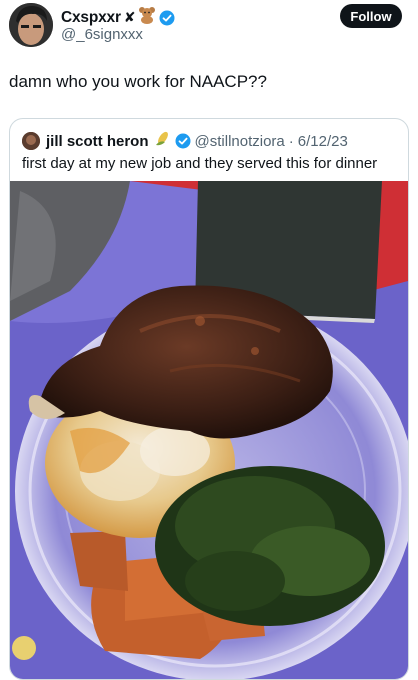 This screenshot has width=418, height=680. I want to click on next-post-avatar, so click(24, 648).